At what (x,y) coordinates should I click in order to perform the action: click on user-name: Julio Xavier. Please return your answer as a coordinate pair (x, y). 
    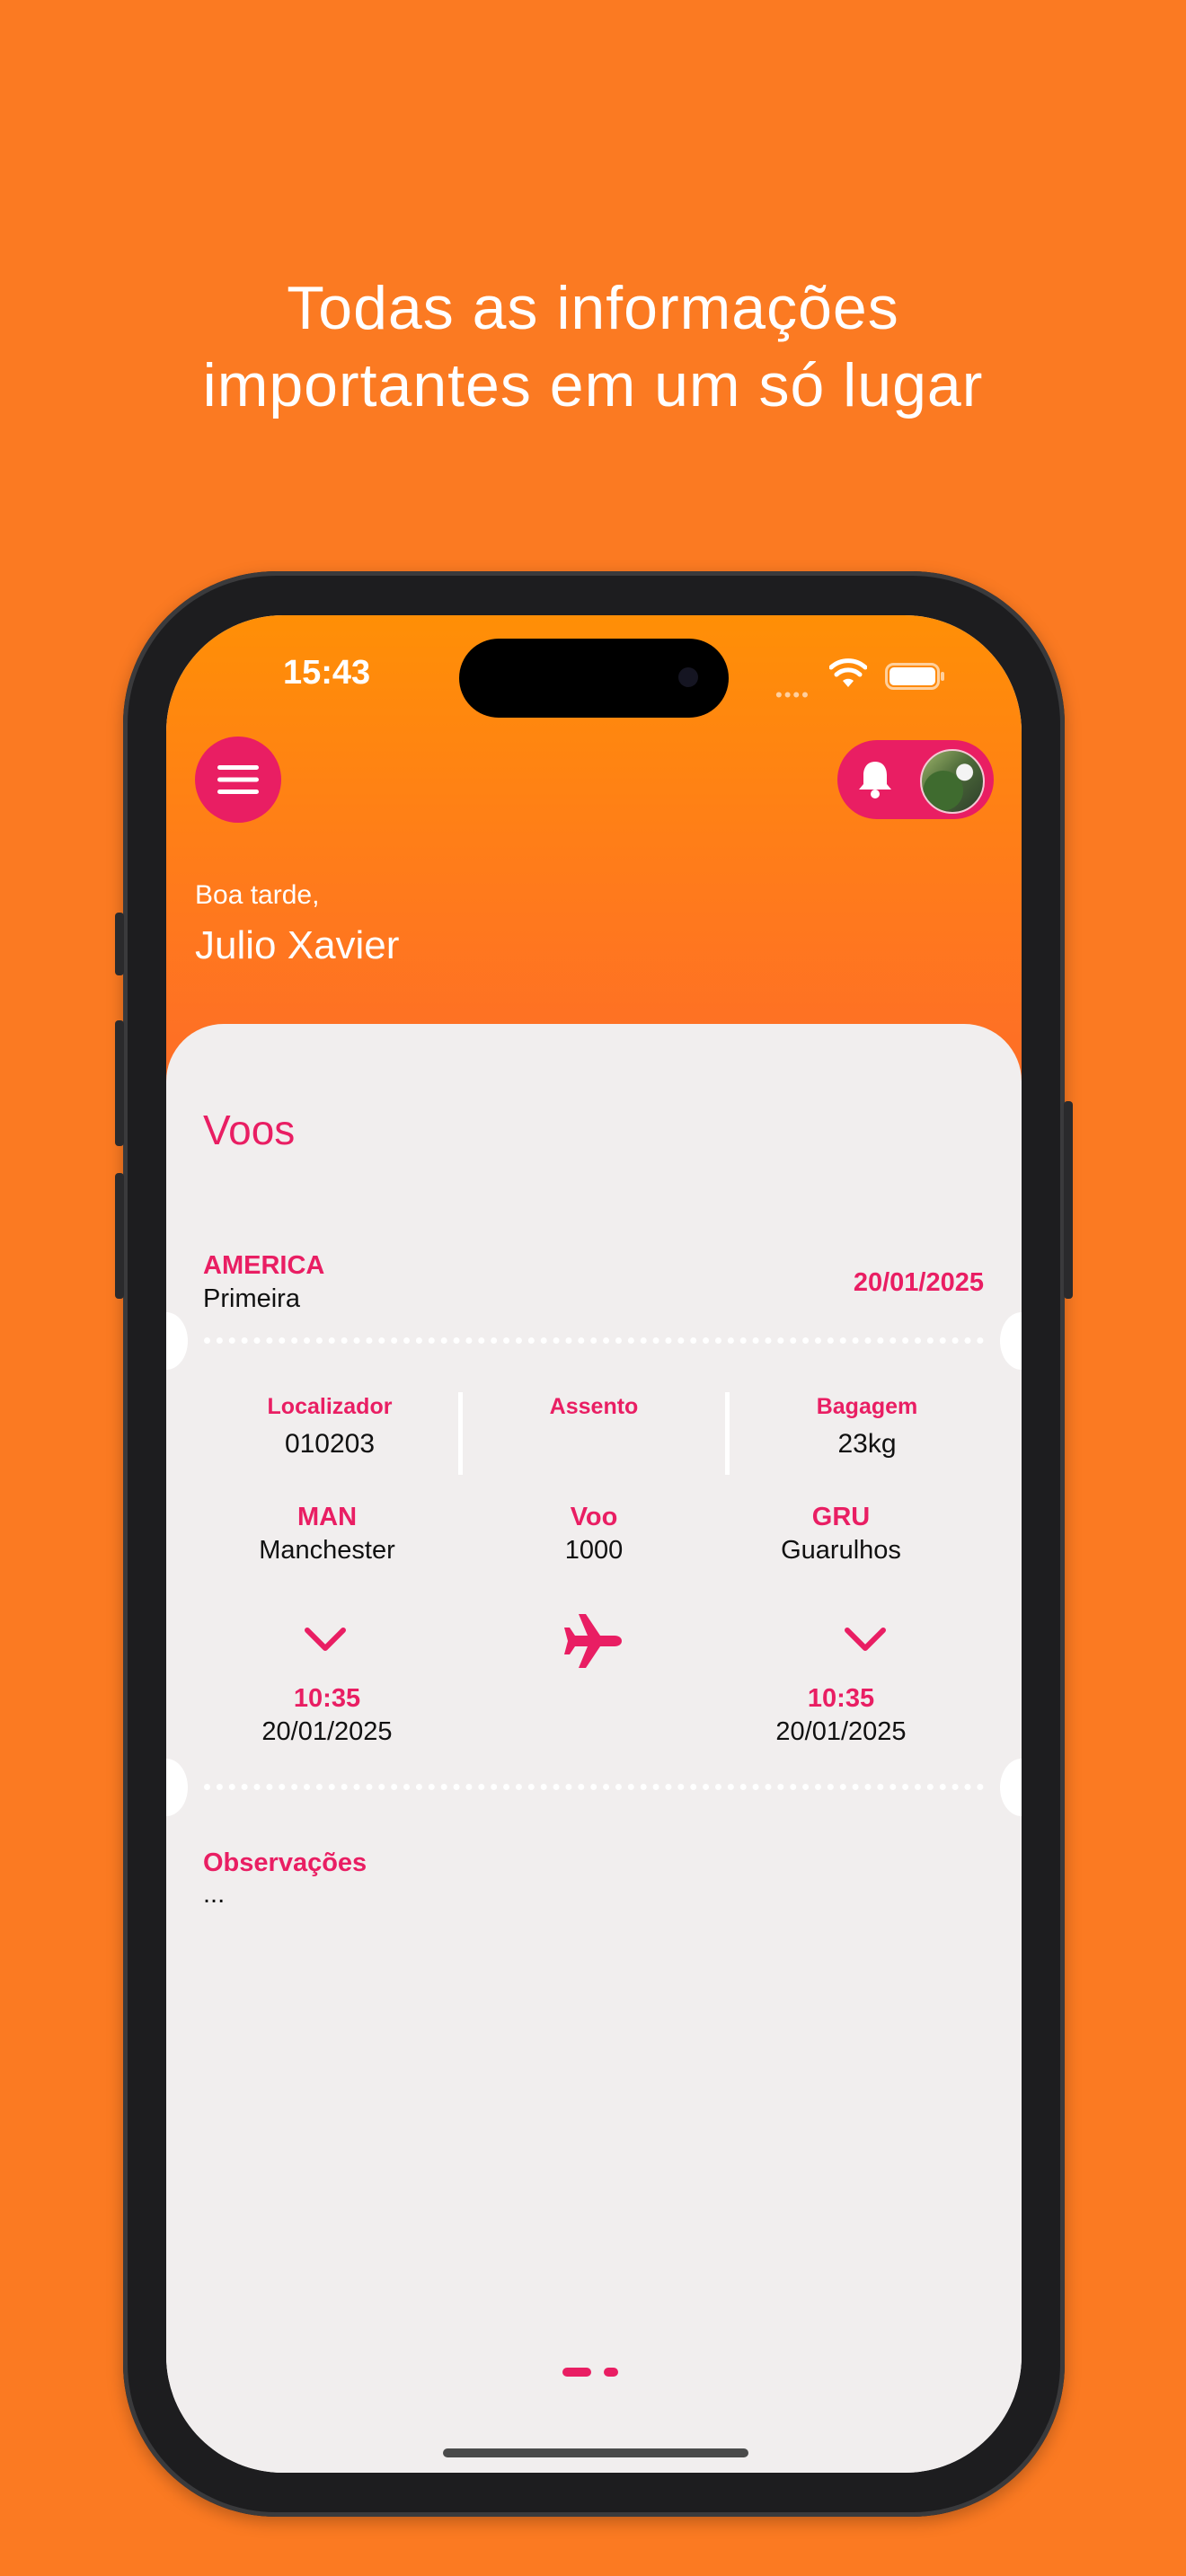
    Looking at the image, I should click on (297, 945).